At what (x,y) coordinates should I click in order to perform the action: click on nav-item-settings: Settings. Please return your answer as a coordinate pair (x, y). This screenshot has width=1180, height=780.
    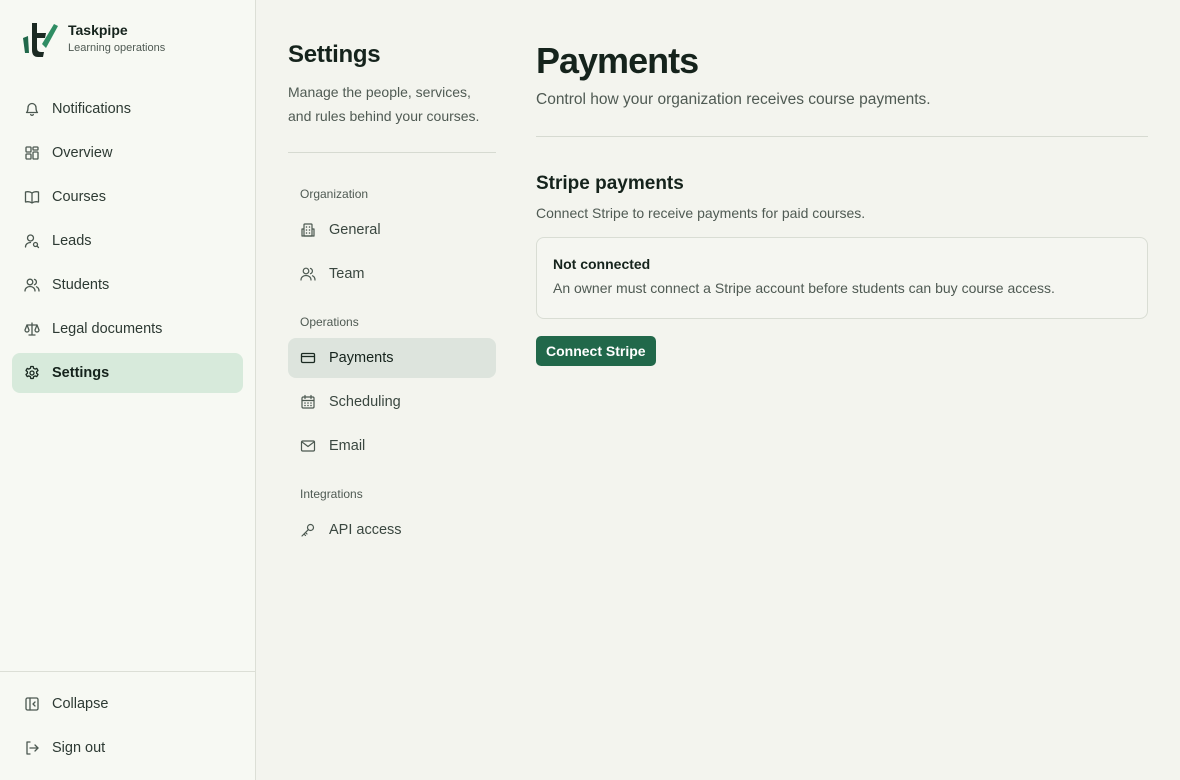
    Looking at the image, I should click on (127, 373).